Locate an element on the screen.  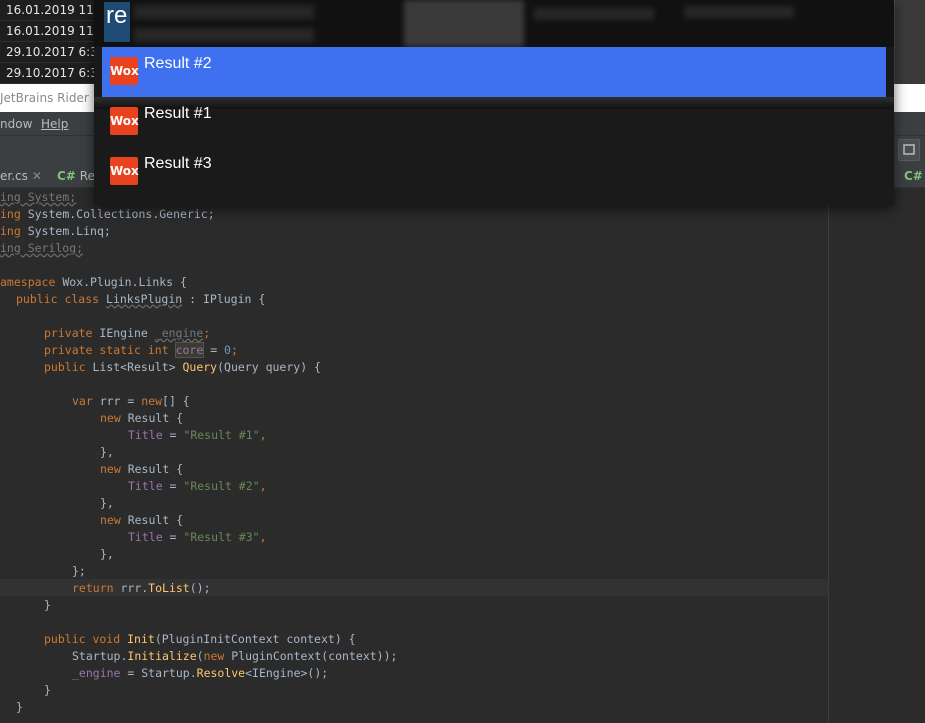
code-line: private static int core = 0; is located at coordinates (141, 350).